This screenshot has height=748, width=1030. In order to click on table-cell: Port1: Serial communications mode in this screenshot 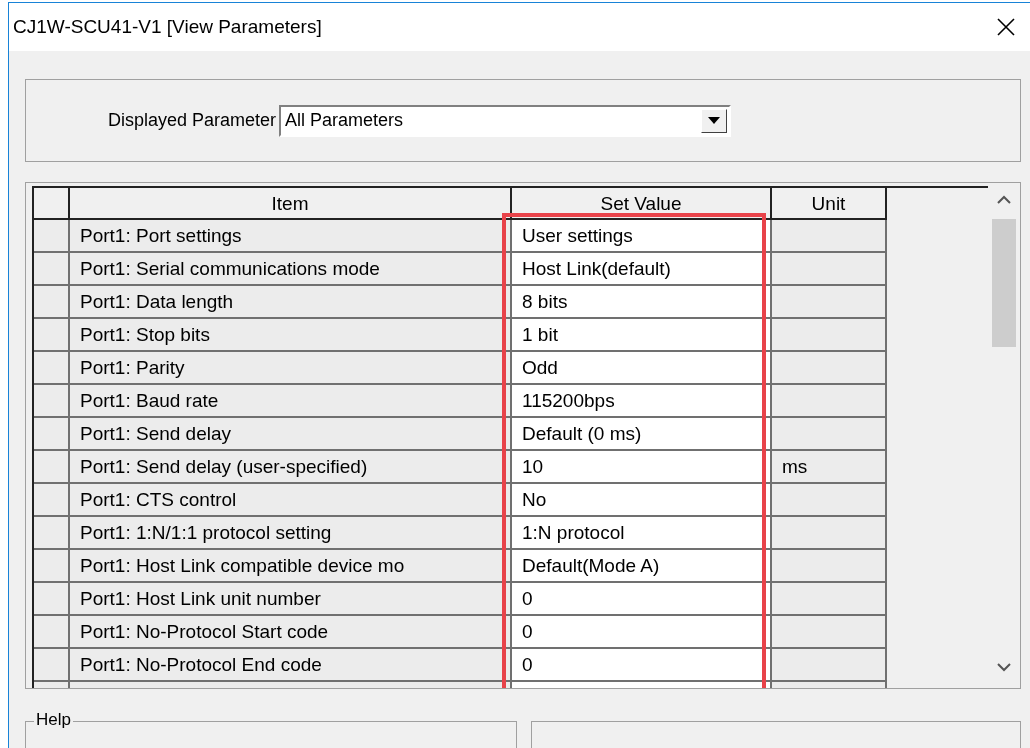, I will do `click(291, 270)`.